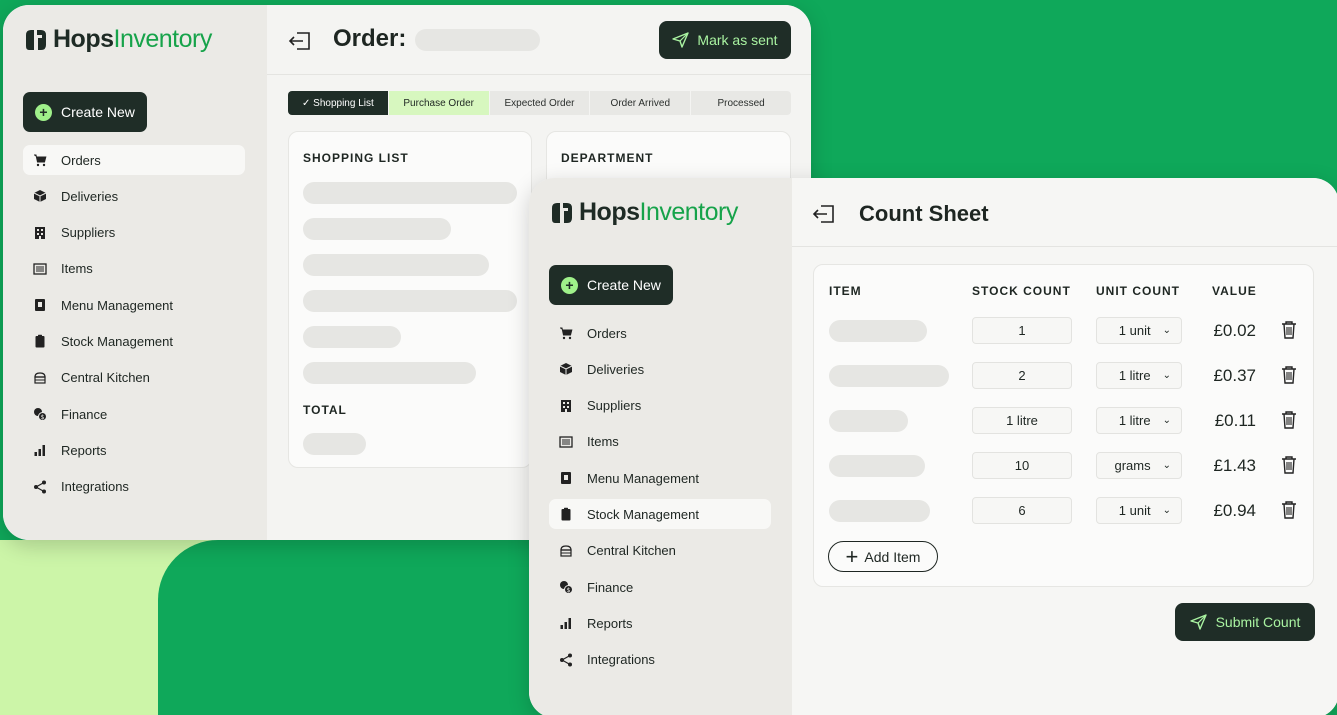 The image size is (1337, 715). I want to click on shopping-list-card: SHOPPING LIST TOTAL, so click(410, 299).